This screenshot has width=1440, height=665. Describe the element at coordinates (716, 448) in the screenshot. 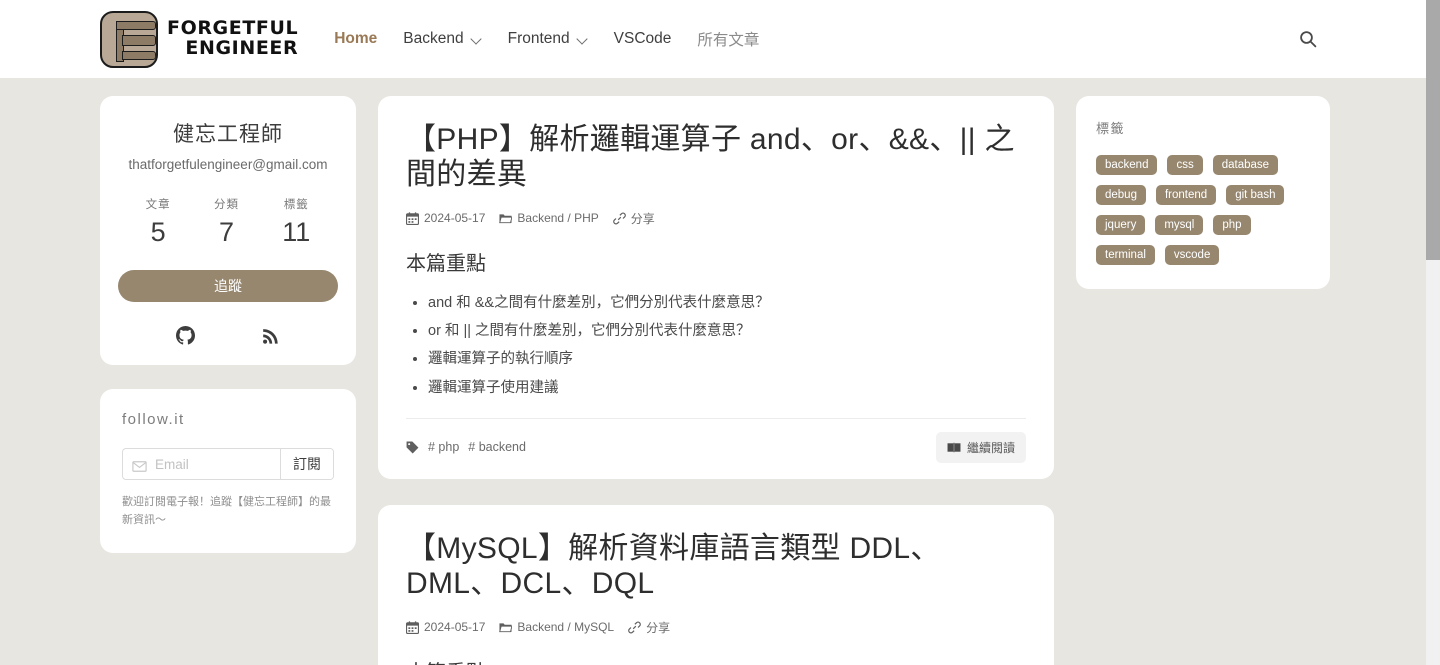

I see `article-footer: # php # backend 繼續閱讀` at that location.